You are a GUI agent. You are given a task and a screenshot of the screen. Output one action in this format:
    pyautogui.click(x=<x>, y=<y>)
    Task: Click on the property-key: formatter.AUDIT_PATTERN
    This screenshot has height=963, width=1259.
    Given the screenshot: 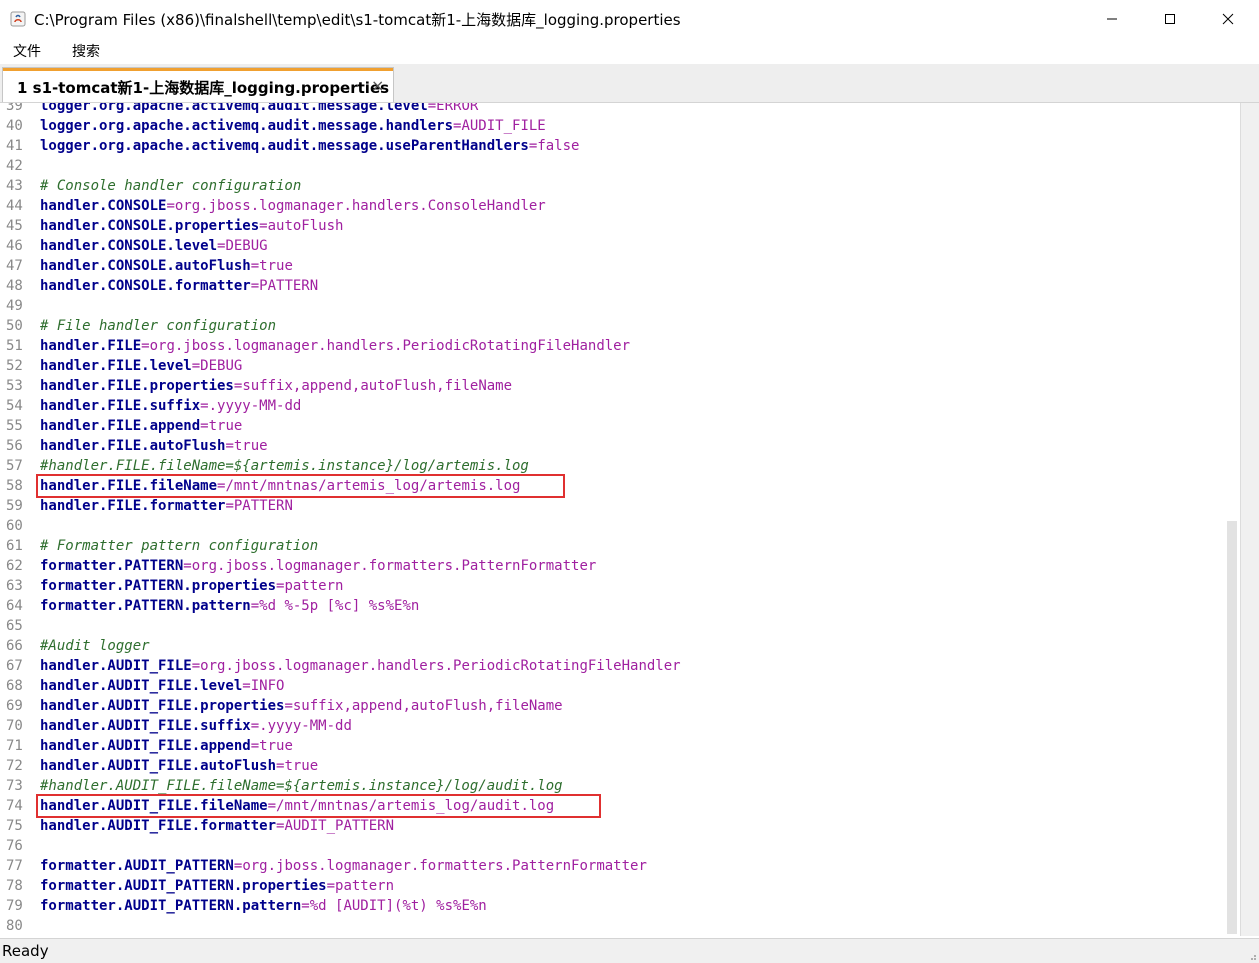 What is the action you would take?
    pyautogui.click(x=137, y=866)
    